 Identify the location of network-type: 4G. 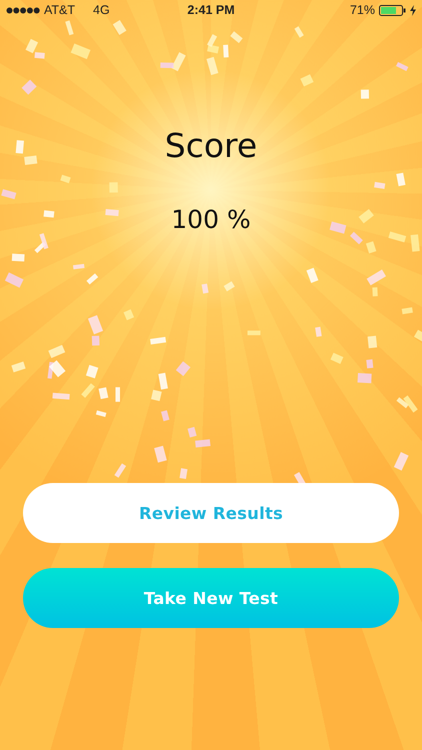
(101, 10).